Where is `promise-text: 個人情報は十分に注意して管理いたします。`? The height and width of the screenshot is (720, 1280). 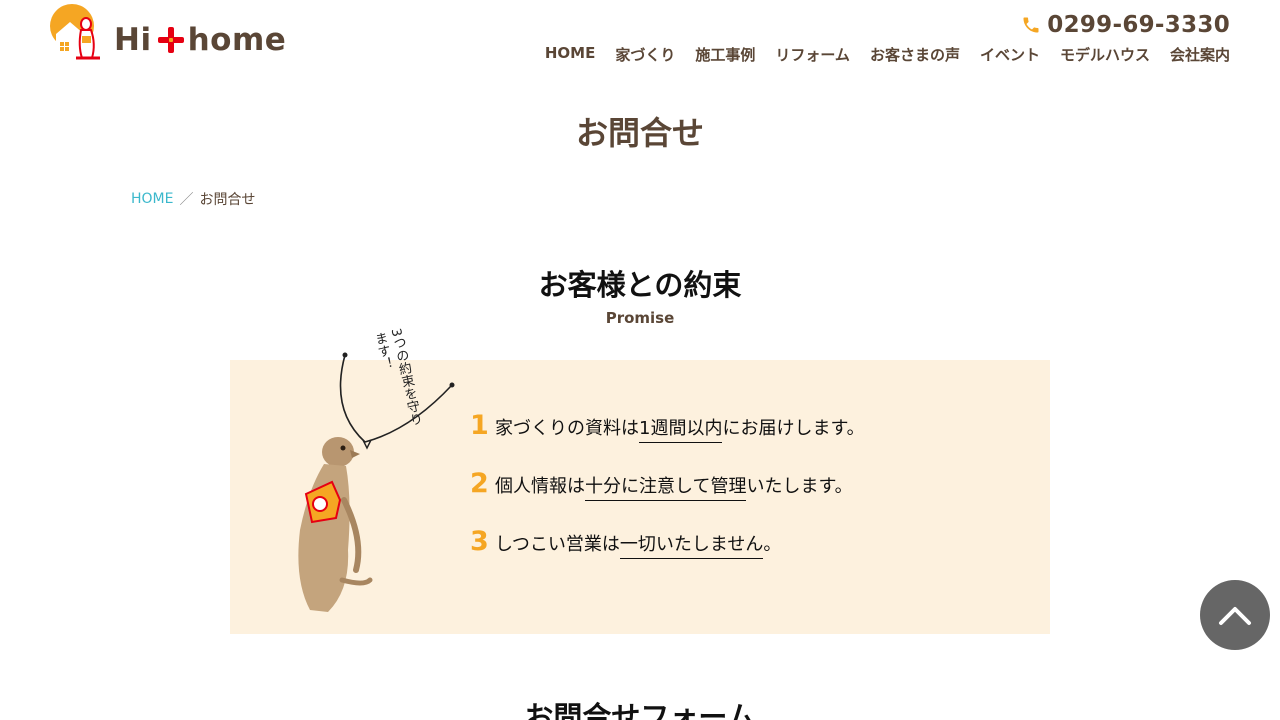
promise-text: 個人情報は十分に注意して管理いたします。 is located at coordinates (674, 486).